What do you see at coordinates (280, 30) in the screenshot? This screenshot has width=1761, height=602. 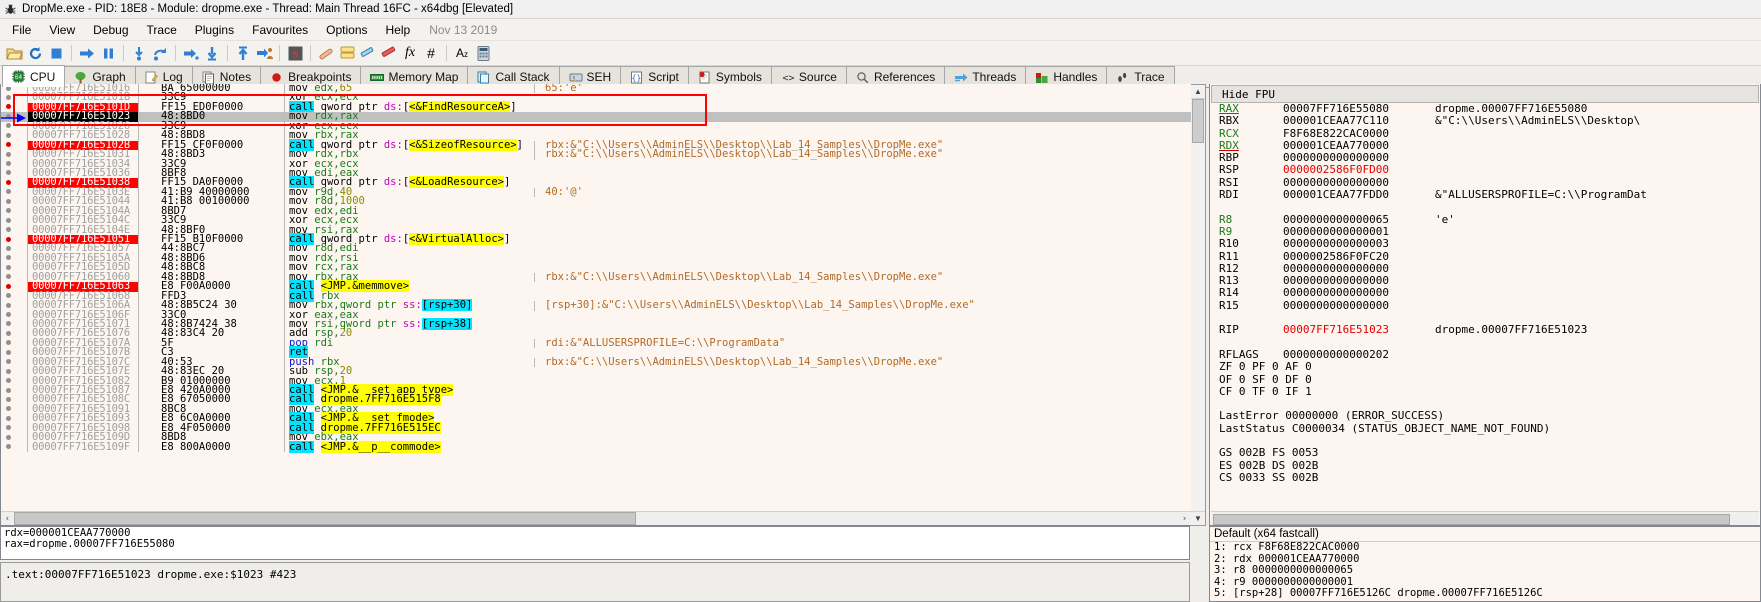 I see `menu-item-favourites: Favourites` at bounding box center [280, 30].